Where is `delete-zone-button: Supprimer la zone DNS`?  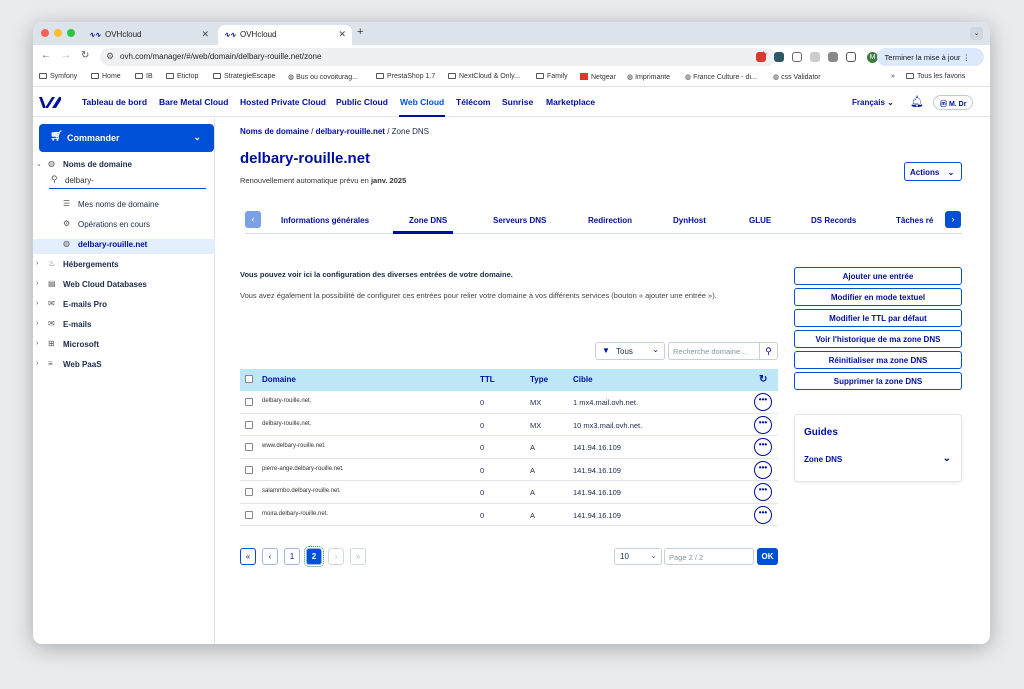 delete-zone-button: Supprimer la zone DNS is located at coordinates (878, 381).